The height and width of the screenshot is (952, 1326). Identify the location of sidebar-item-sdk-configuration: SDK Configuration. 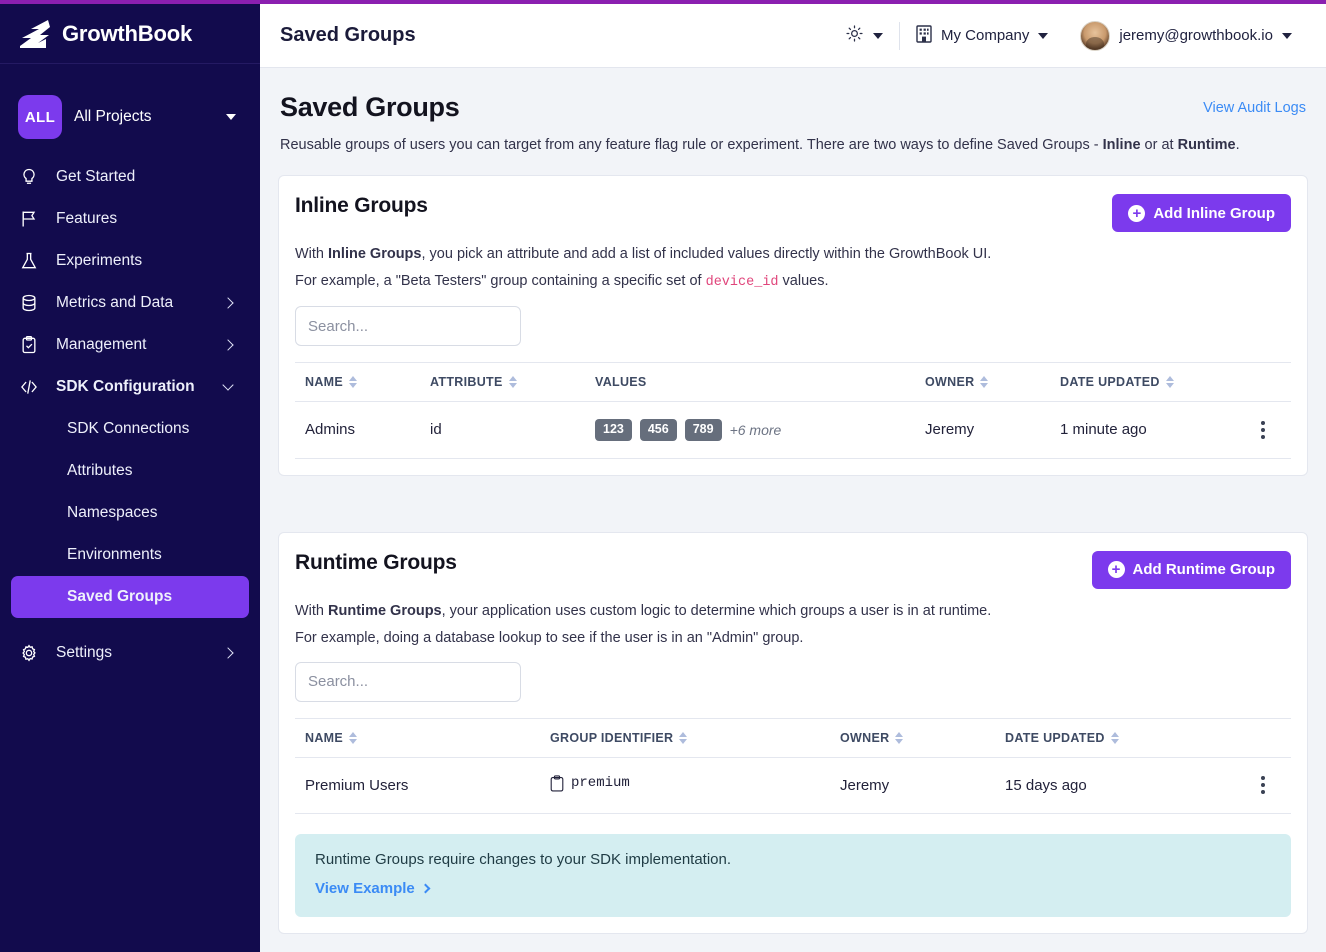
(130, 387).